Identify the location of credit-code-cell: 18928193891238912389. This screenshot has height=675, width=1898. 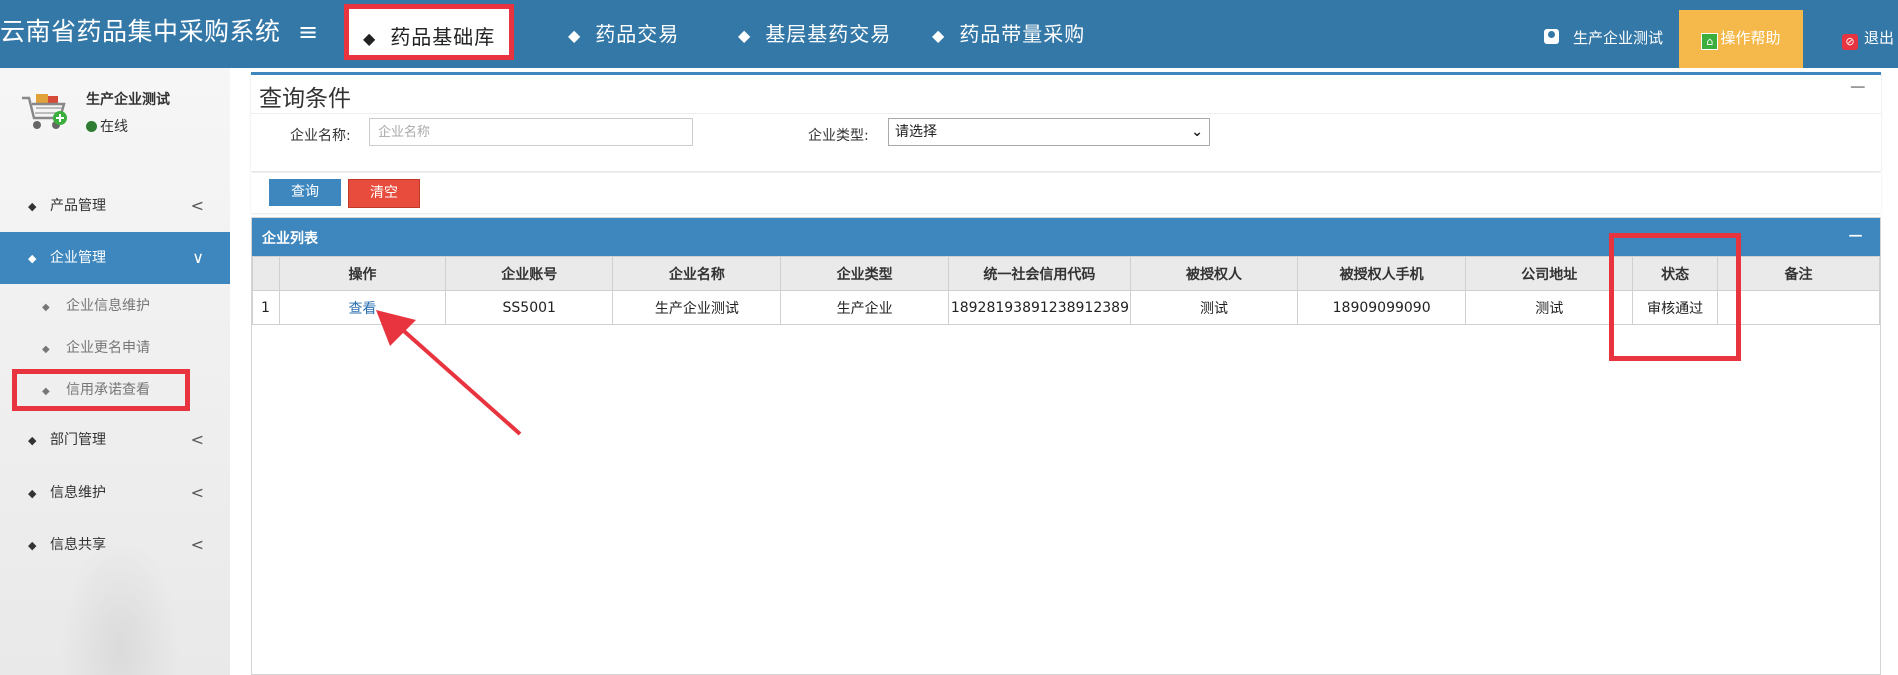
(1039, 307).